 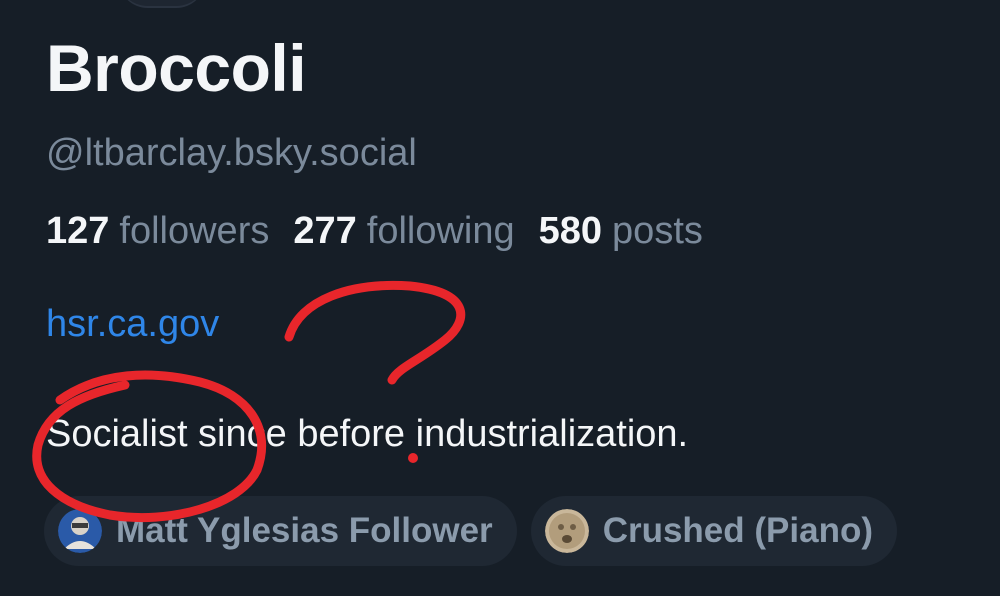 I want to click on display-name: Broccoli, so click(x=176, y=68).